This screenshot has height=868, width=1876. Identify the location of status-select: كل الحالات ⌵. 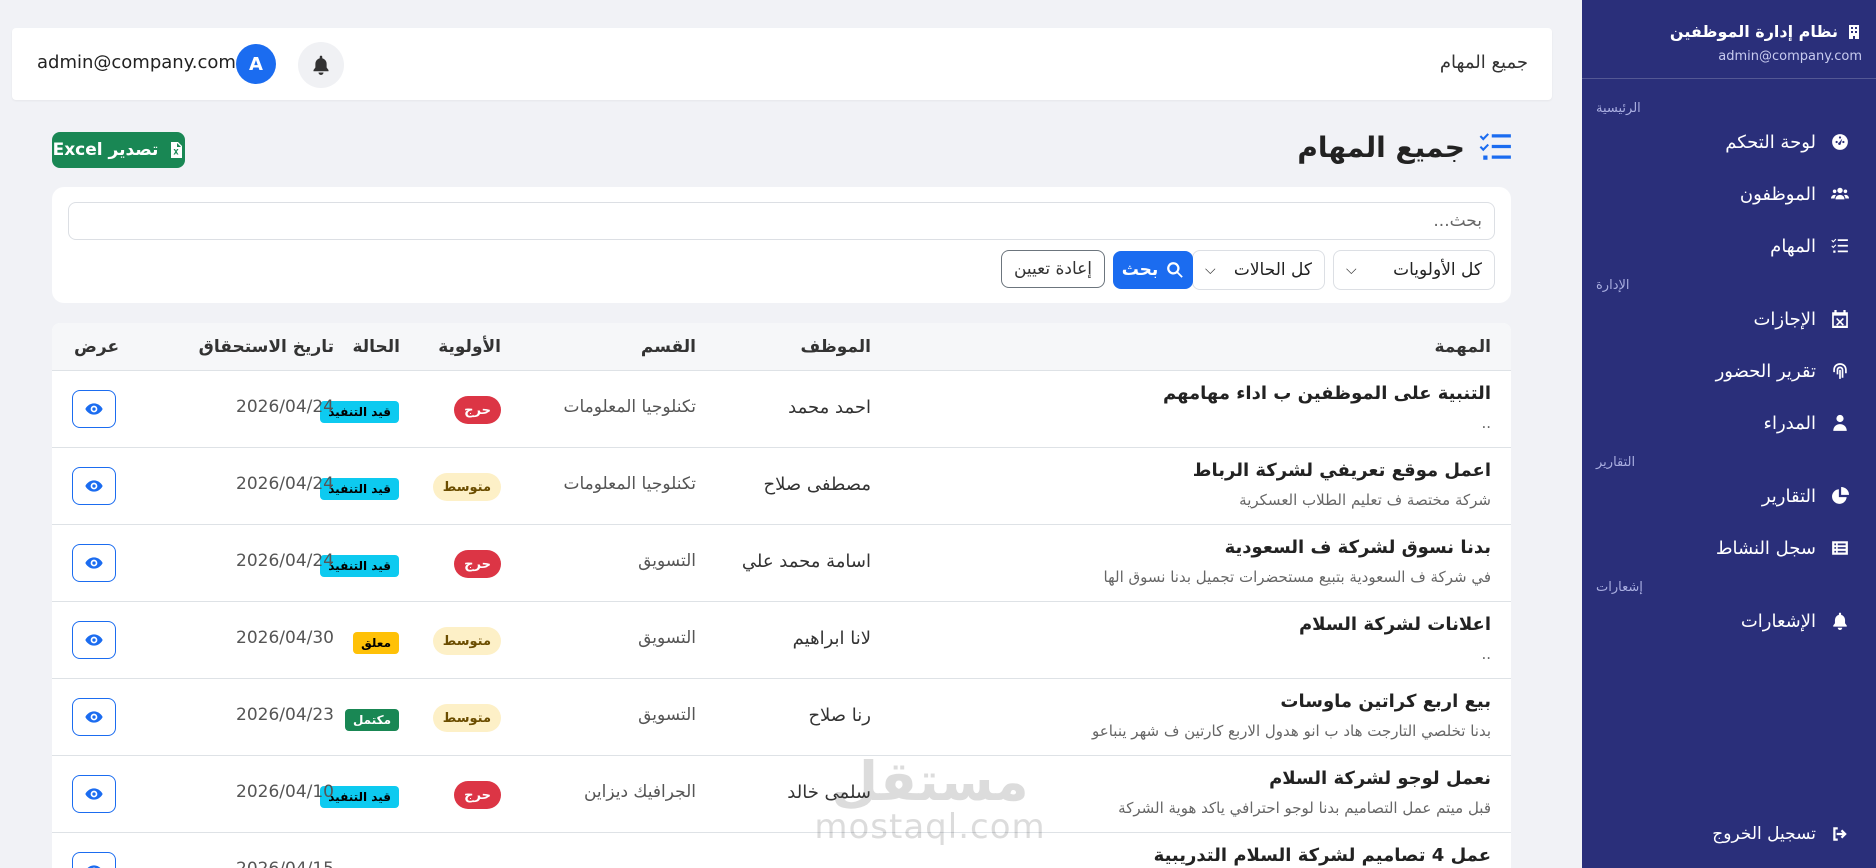
(1258, 270).